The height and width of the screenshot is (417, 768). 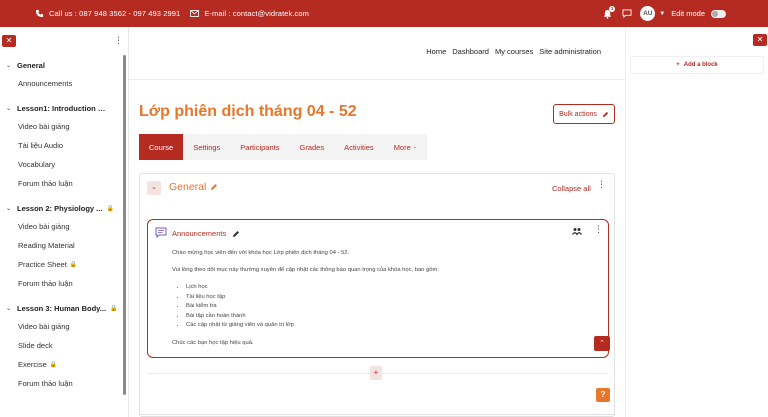 I want to click on chevron-down-icon: ▼, so click(x=662, y=14).